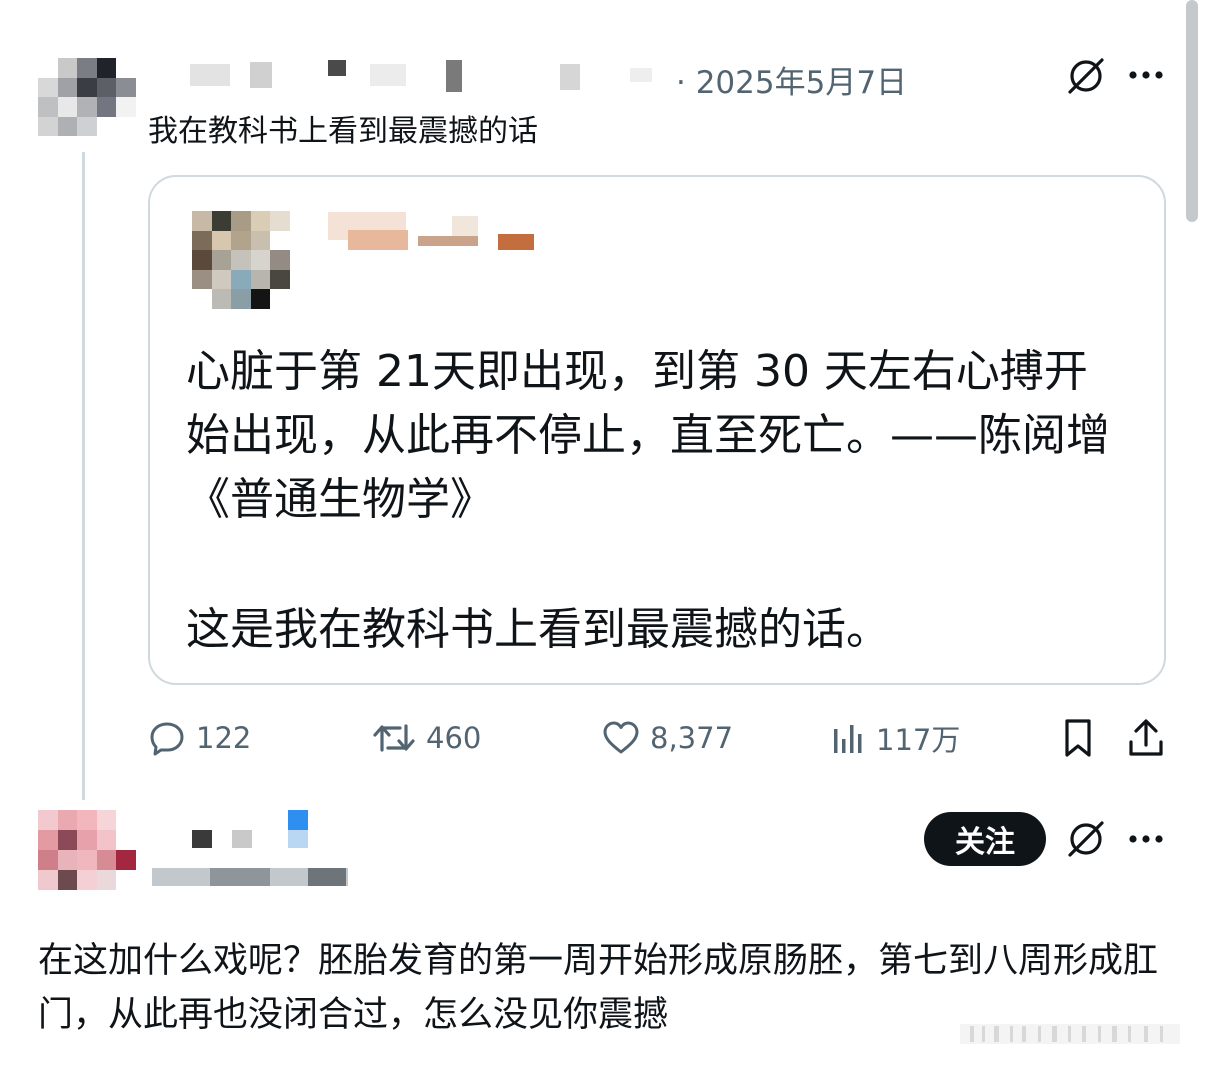 This screenshot has width=1206, height=1074. Describe the element at coordinates (1070, 1034) in the screenshot. I see `watermark-image` at that location.